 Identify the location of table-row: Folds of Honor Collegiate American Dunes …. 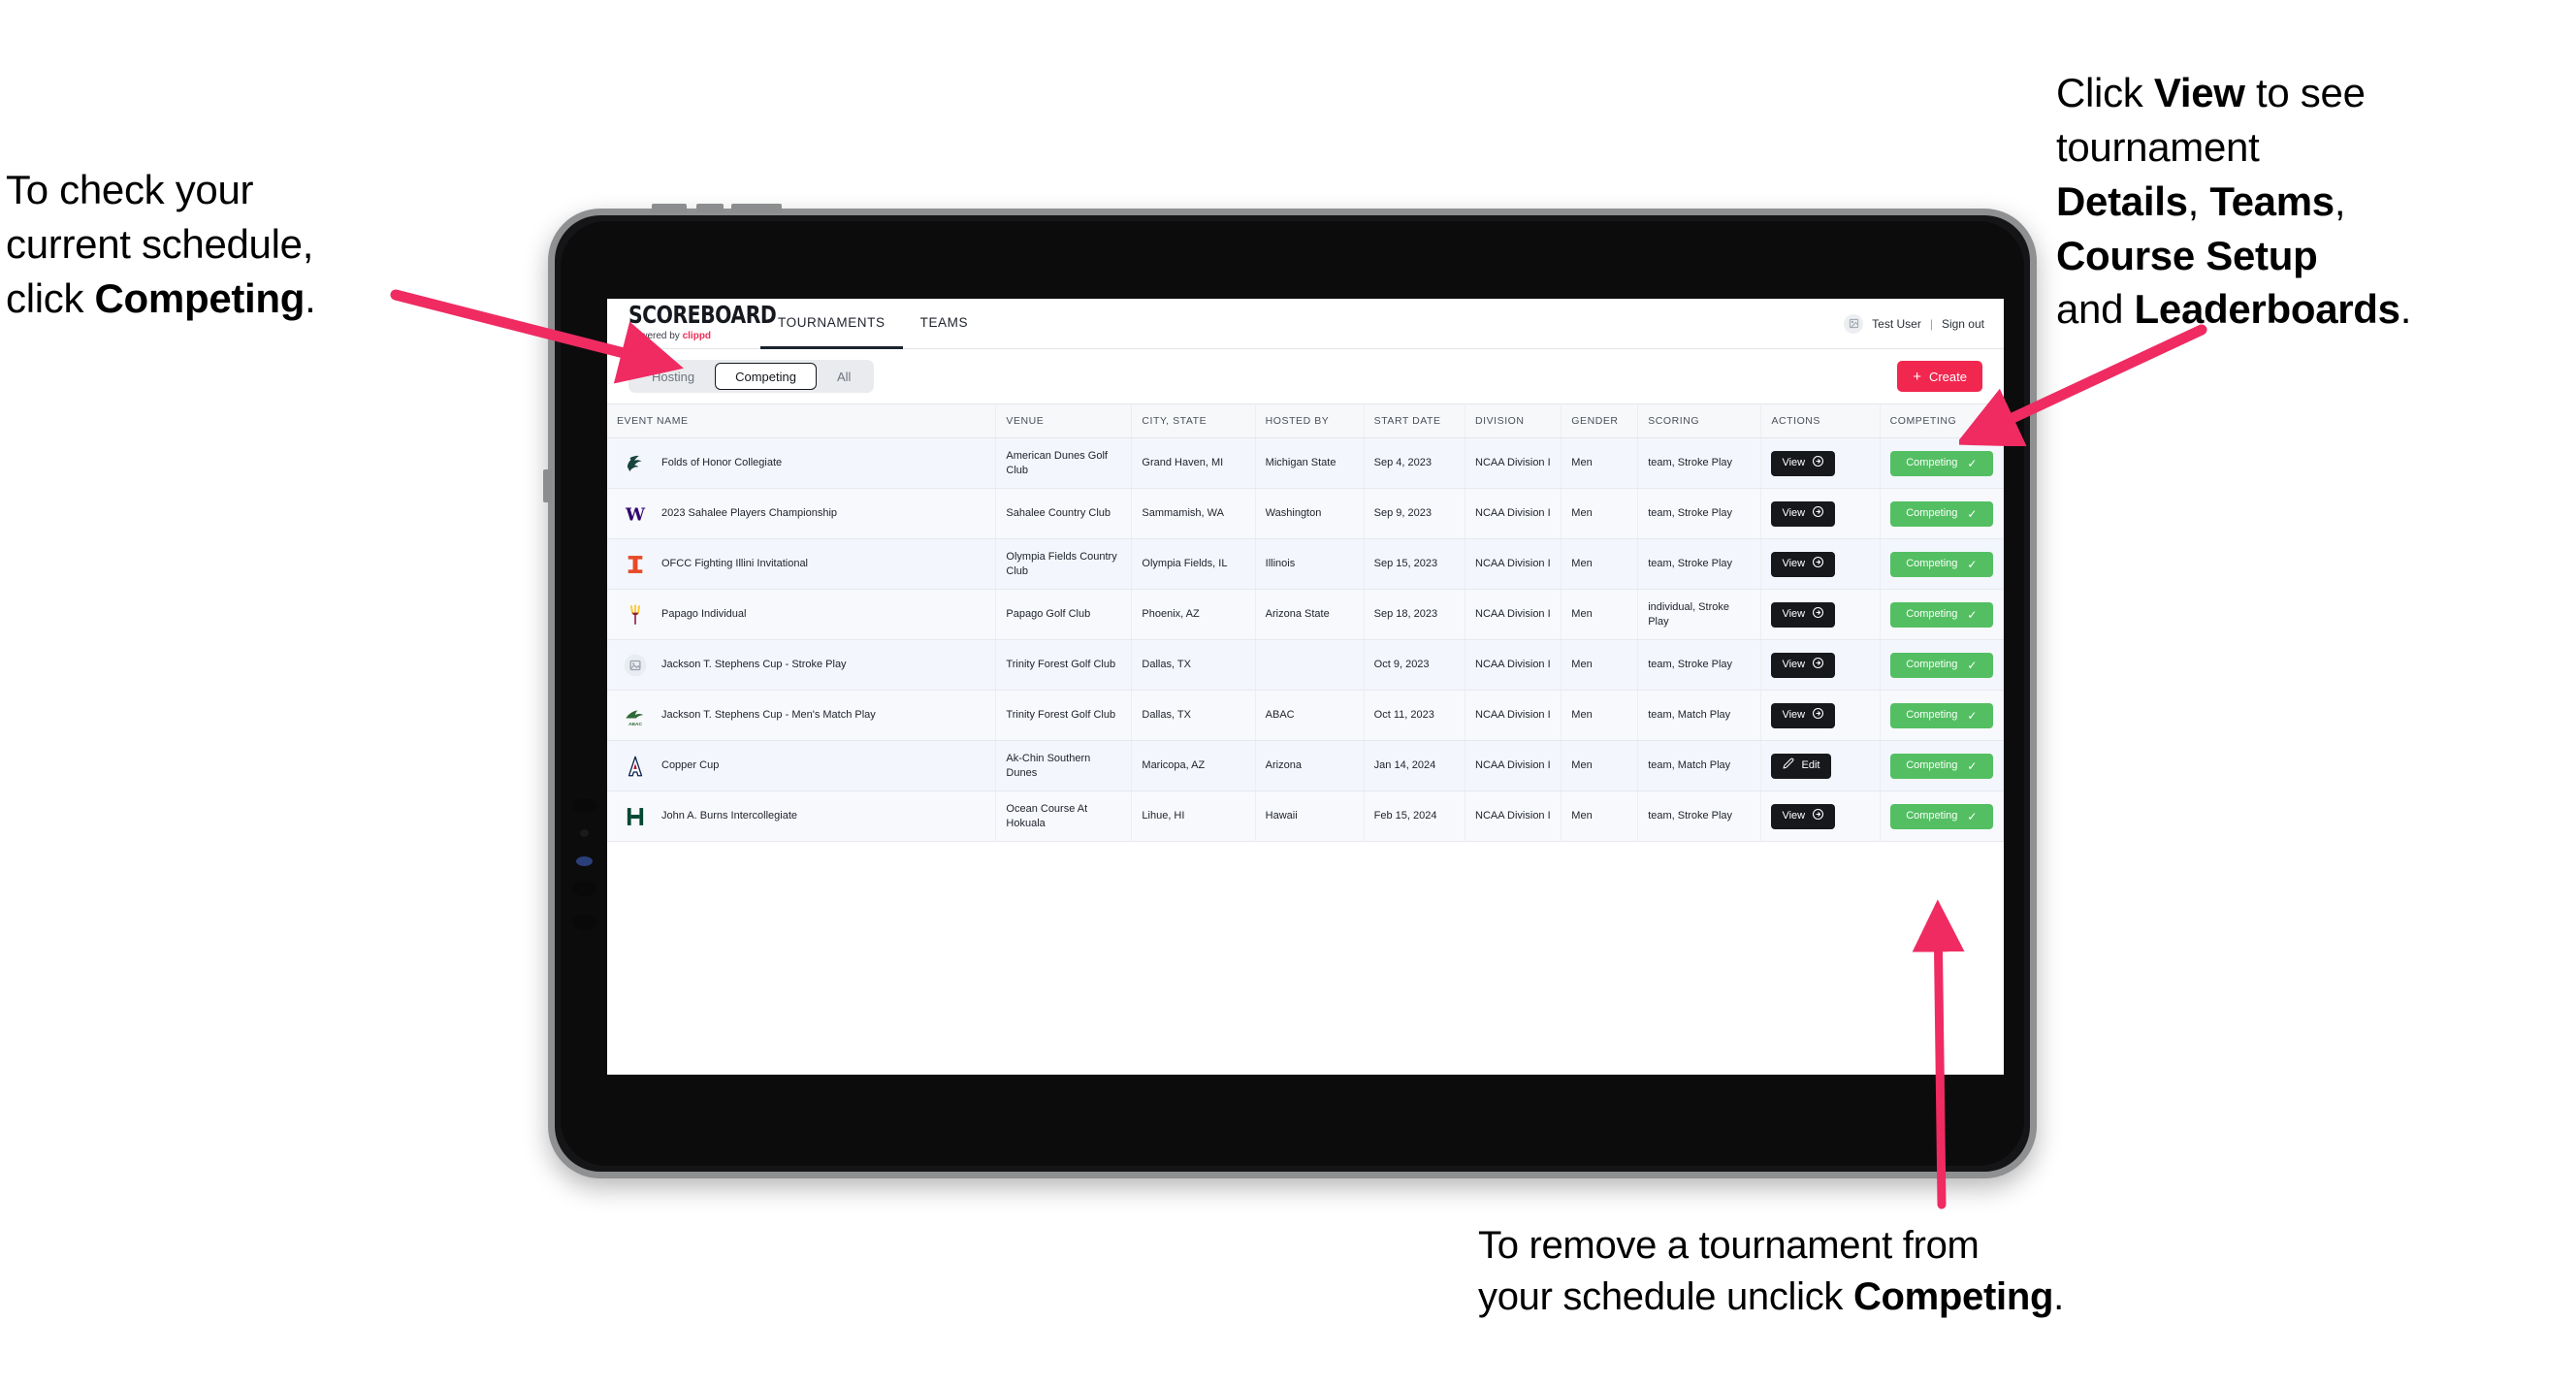
(1305, 463).